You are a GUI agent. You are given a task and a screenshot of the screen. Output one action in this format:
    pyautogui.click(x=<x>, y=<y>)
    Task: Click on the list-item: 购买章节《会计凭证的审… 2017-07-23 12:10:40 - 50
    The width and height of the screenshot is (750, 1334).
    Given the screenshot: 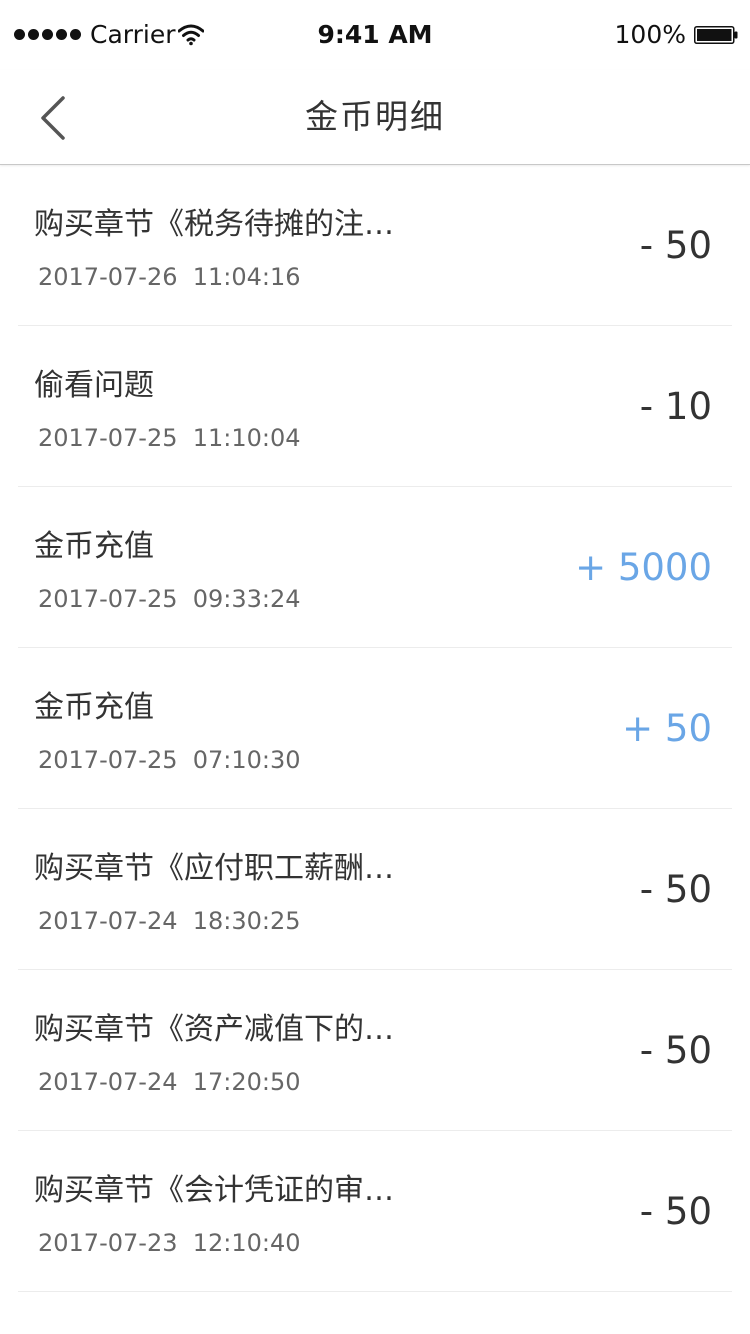 What is the action you would take?
    pyautogui.click(x=375, y=1211)
    